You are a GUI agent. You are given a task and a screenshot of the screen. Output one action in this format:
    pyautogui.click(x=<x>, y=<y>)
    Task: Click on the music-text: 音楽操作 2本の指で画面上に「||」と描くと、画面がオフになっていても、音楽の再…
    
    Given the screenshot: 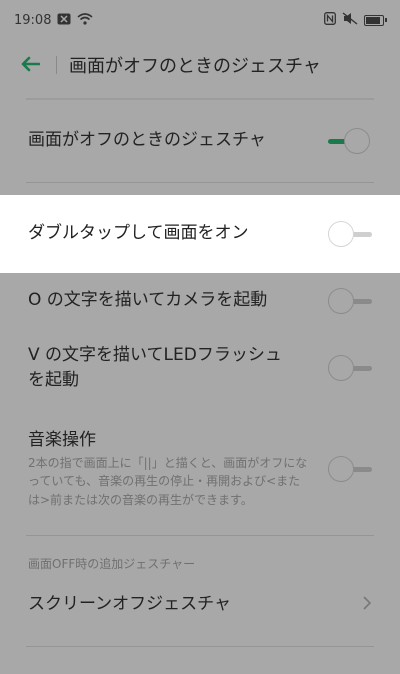 What is the action you would take?
    pyautogui.click(x=169, y=468)
    